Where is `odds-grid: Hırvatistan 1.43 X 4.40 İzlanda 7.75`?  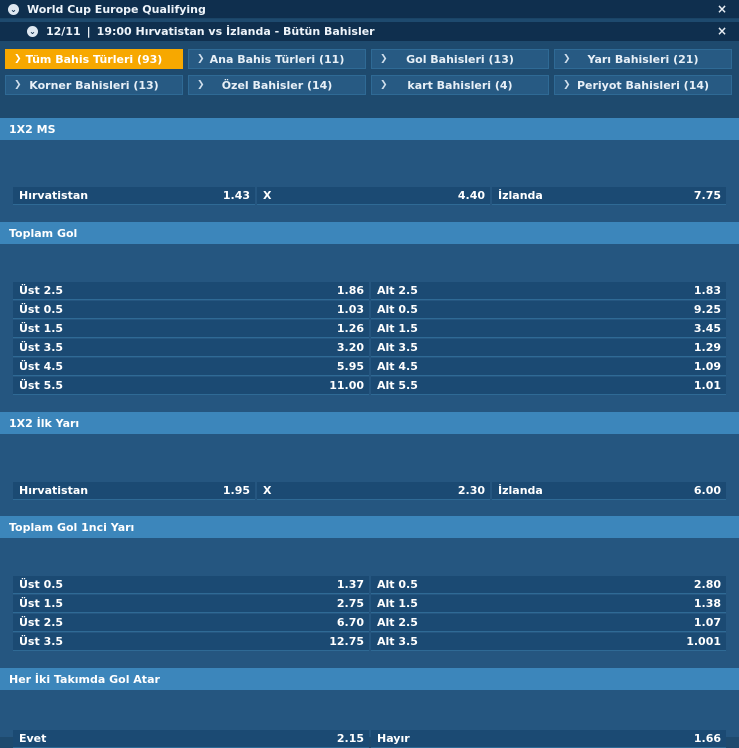 odds-grid: Hırvatistan 1.43 X 4.40 İzlanda 7.75 is located at coordinates (369, 196).